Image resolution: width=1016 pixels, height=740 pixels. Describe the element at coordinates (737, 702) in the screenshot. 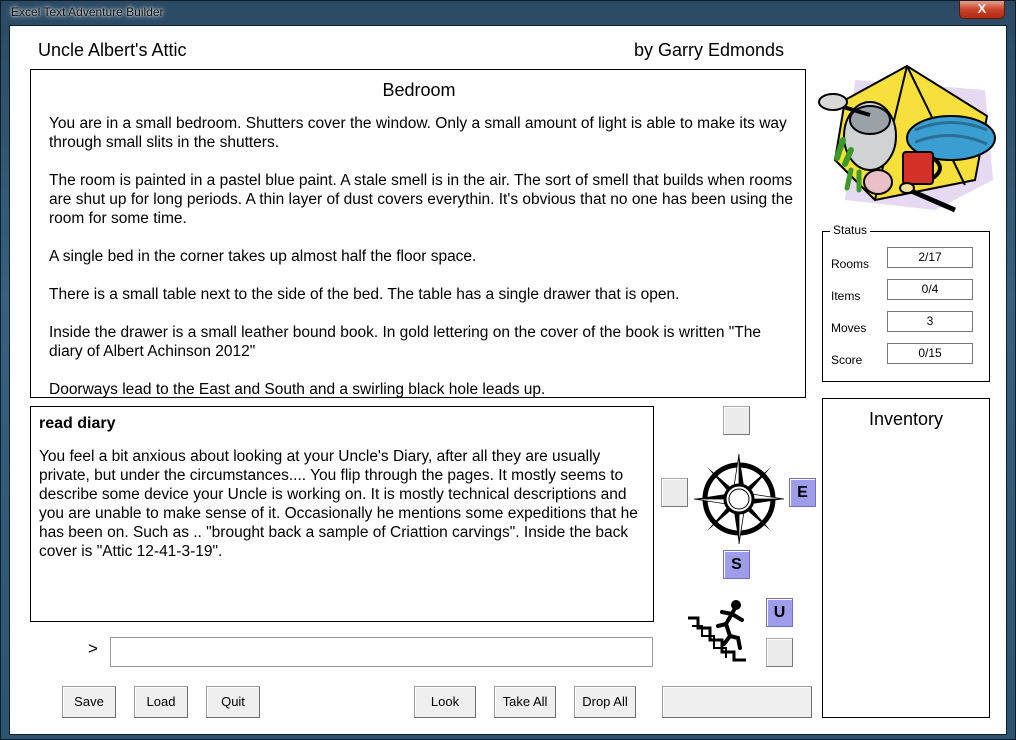

I see `blank-button` at that location.